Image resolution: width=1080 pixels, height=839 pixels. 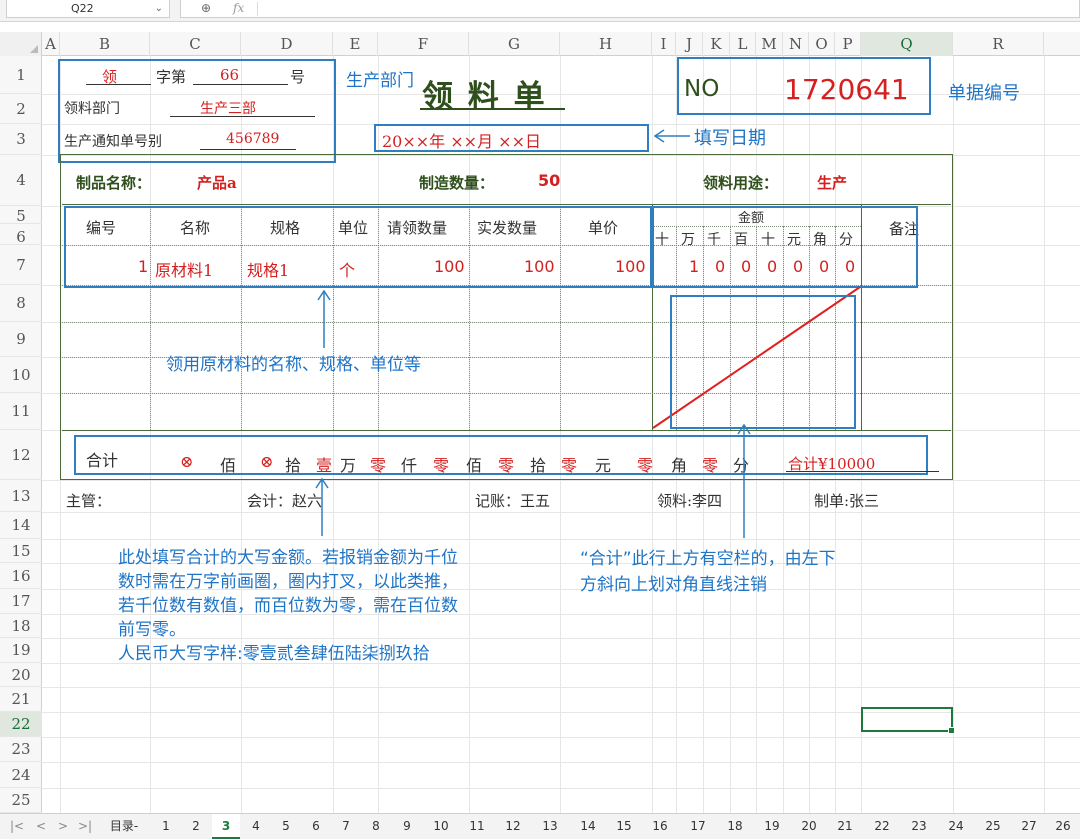 I want to click on row-header-24: 24, so click(x=21, y=775).